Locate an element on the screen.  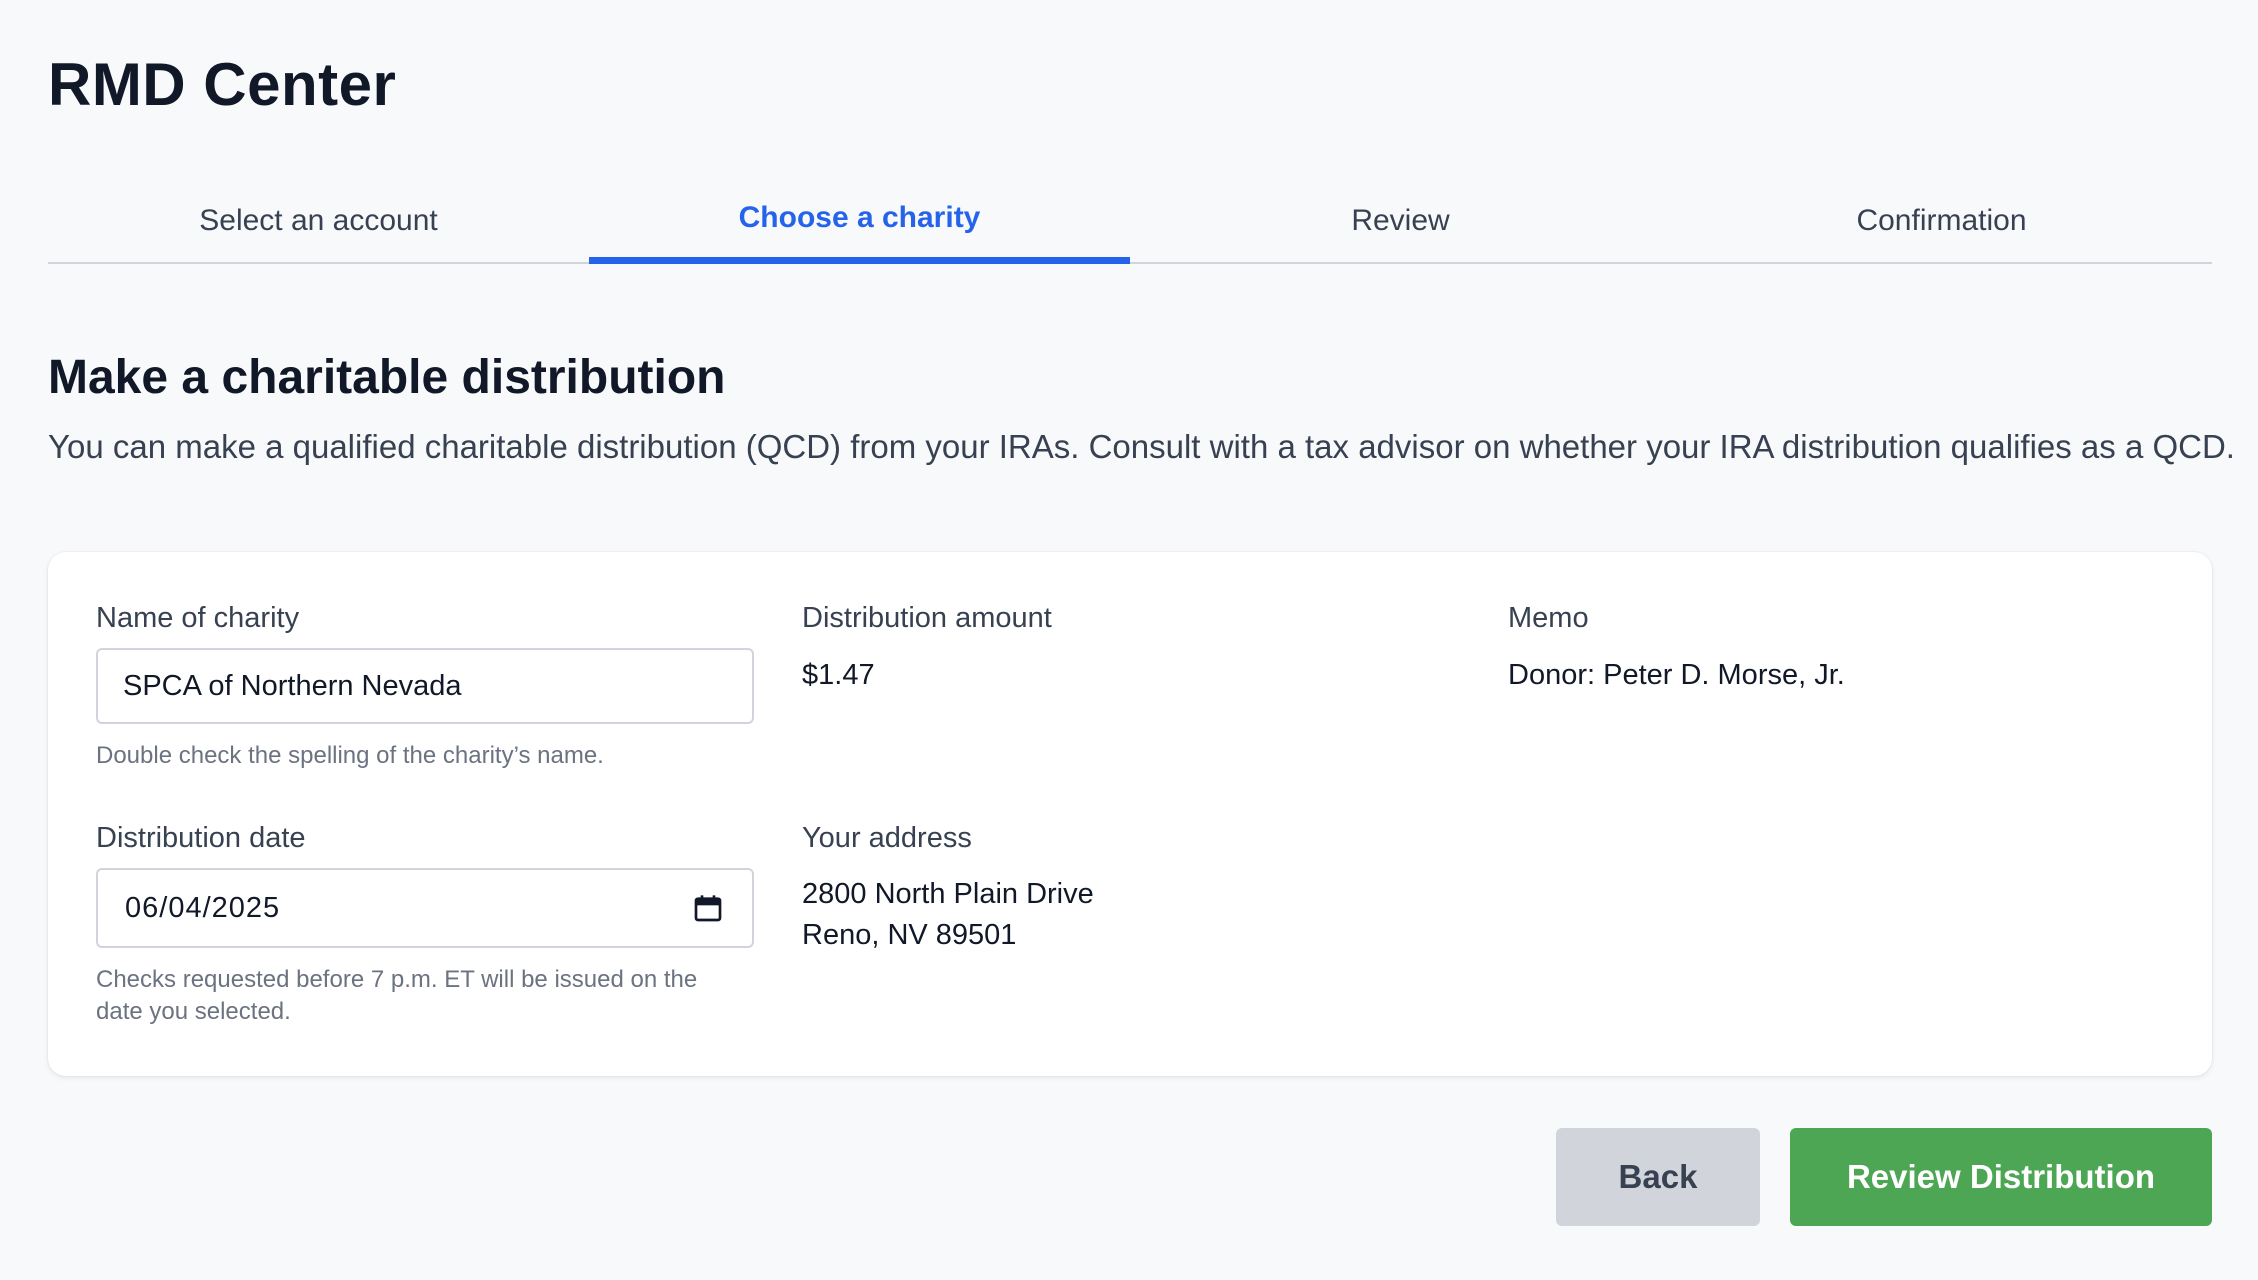
address-label: Your address is located at coordinates (887, 838).